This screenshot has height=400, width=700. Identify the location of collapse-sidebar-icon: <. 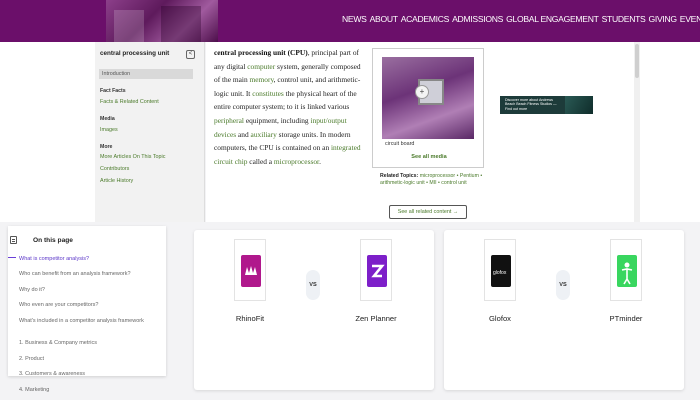
(190, 54).